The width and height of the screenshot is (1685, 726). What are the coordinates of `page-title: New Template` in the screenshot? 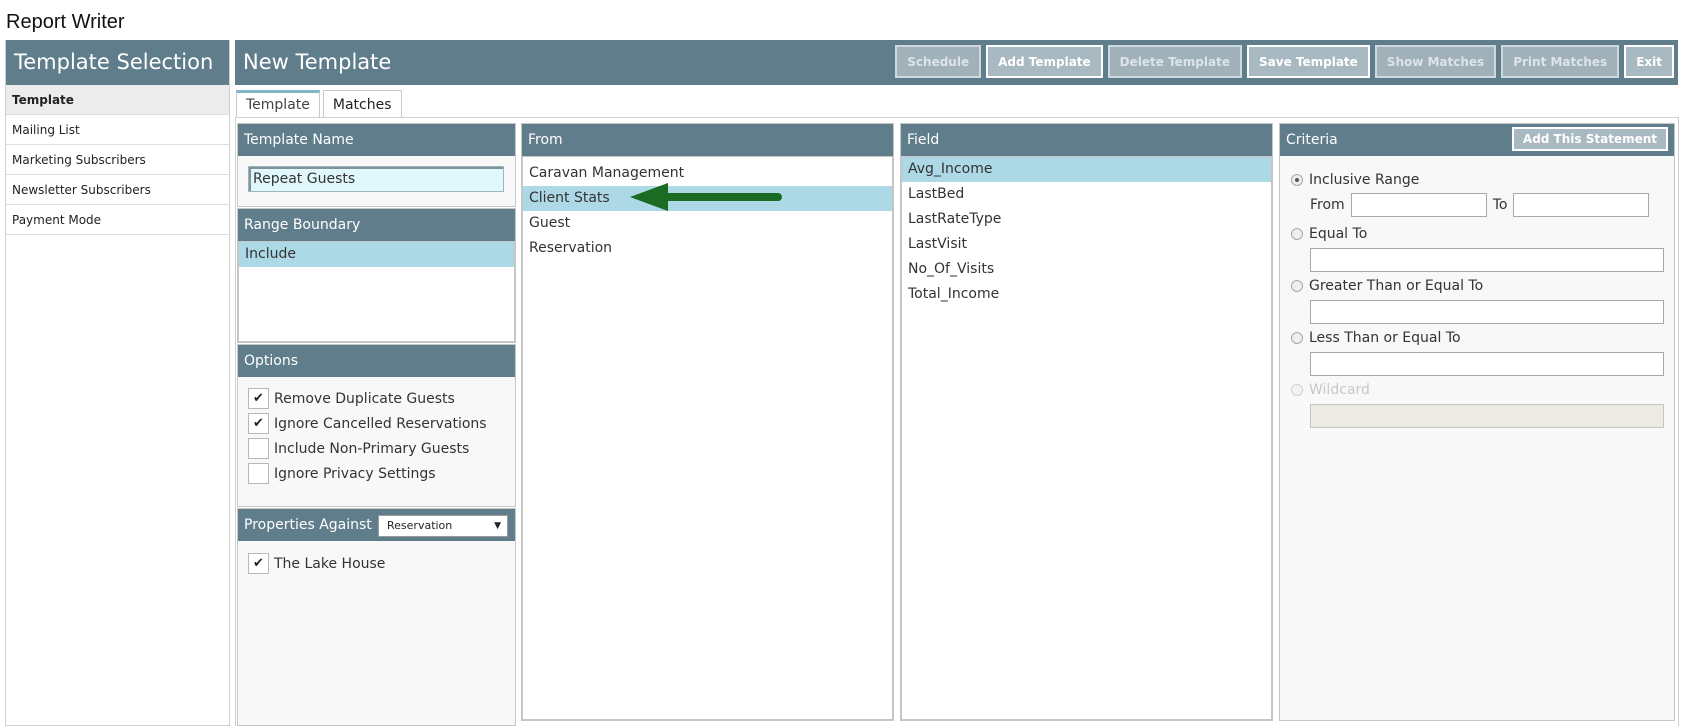 It's located at (317, 62).